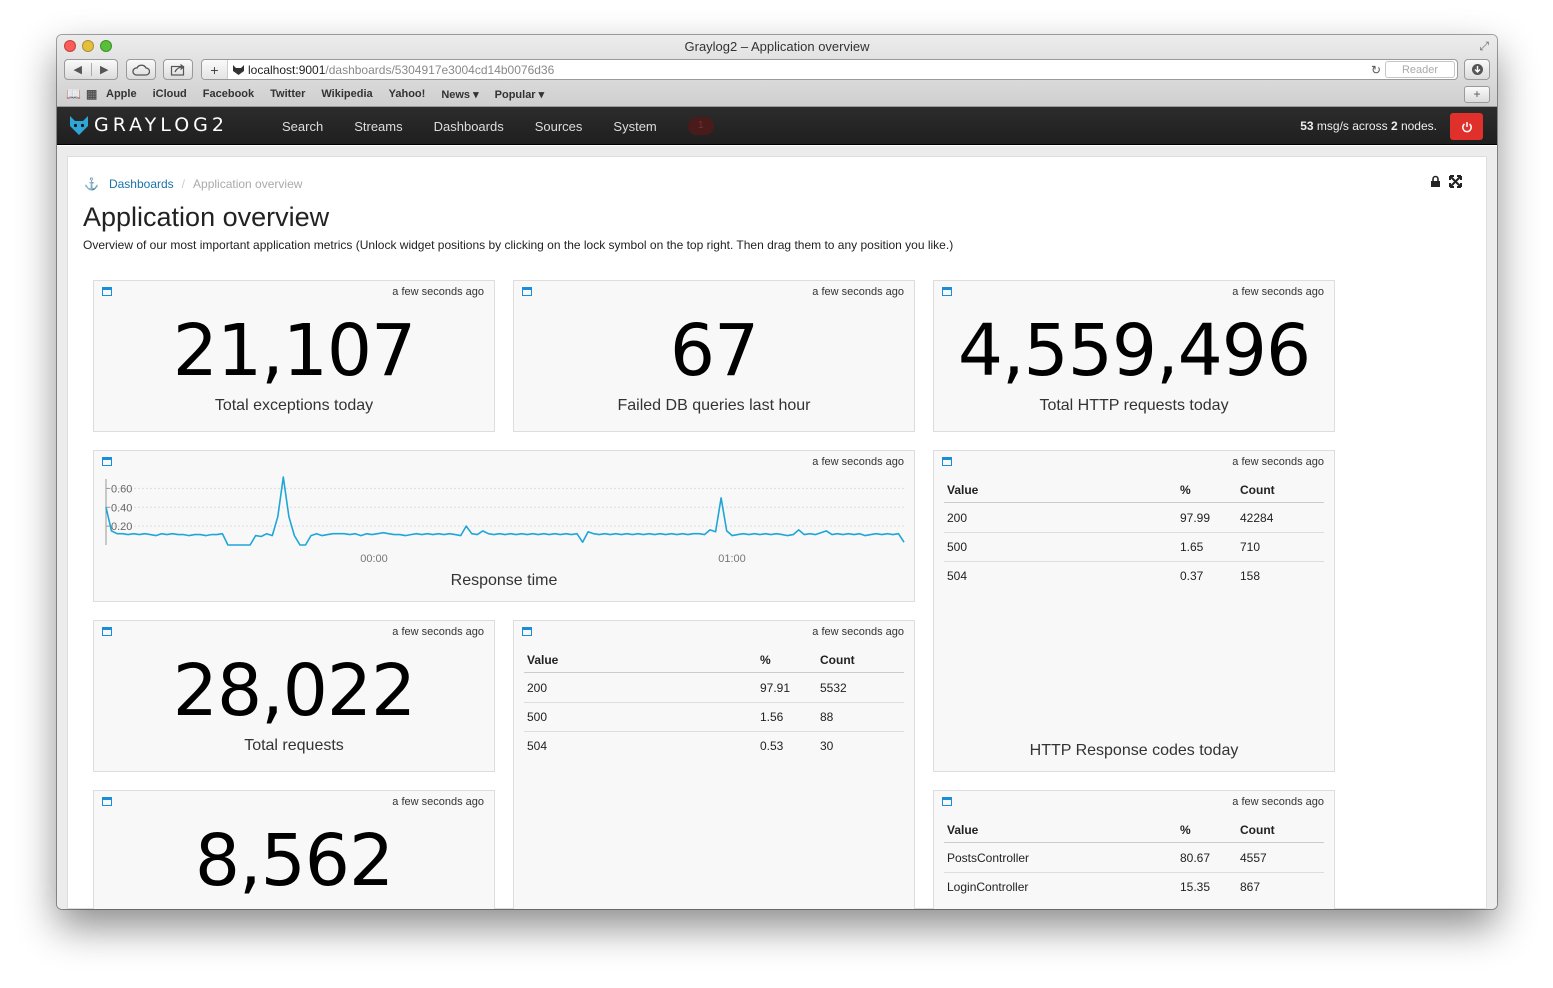 This screenshot has height=988, width=1553. What do you see at coordinates (302, 126) in the screenshot?
I see `nav-search: Search` at bounding box center [302, 126].